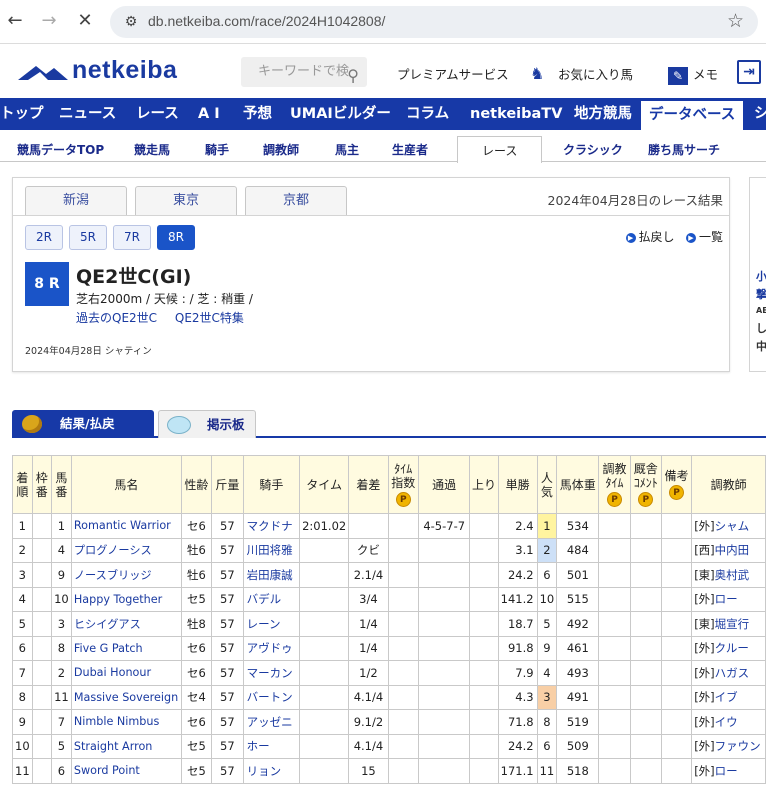  Describe the element at coordinates (22, 114) in the screenshot. I see `gnav-top: トップ` at that location.